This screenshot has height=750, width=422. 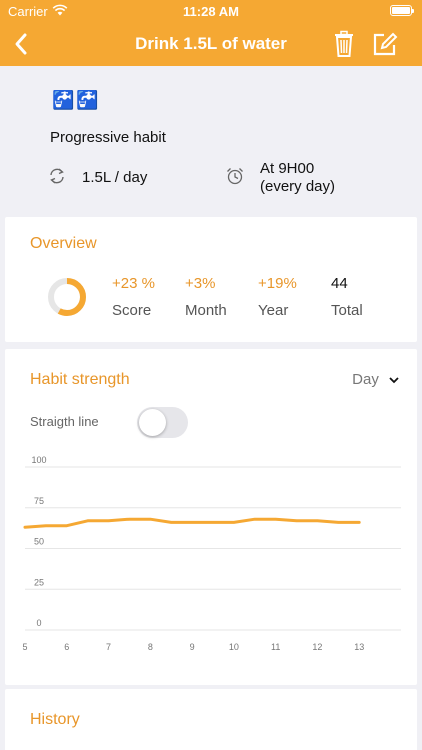 What do you see at coordinates (385, 44) in the screenshot?
I see `edit-icon` at bounding box center [385, 44].